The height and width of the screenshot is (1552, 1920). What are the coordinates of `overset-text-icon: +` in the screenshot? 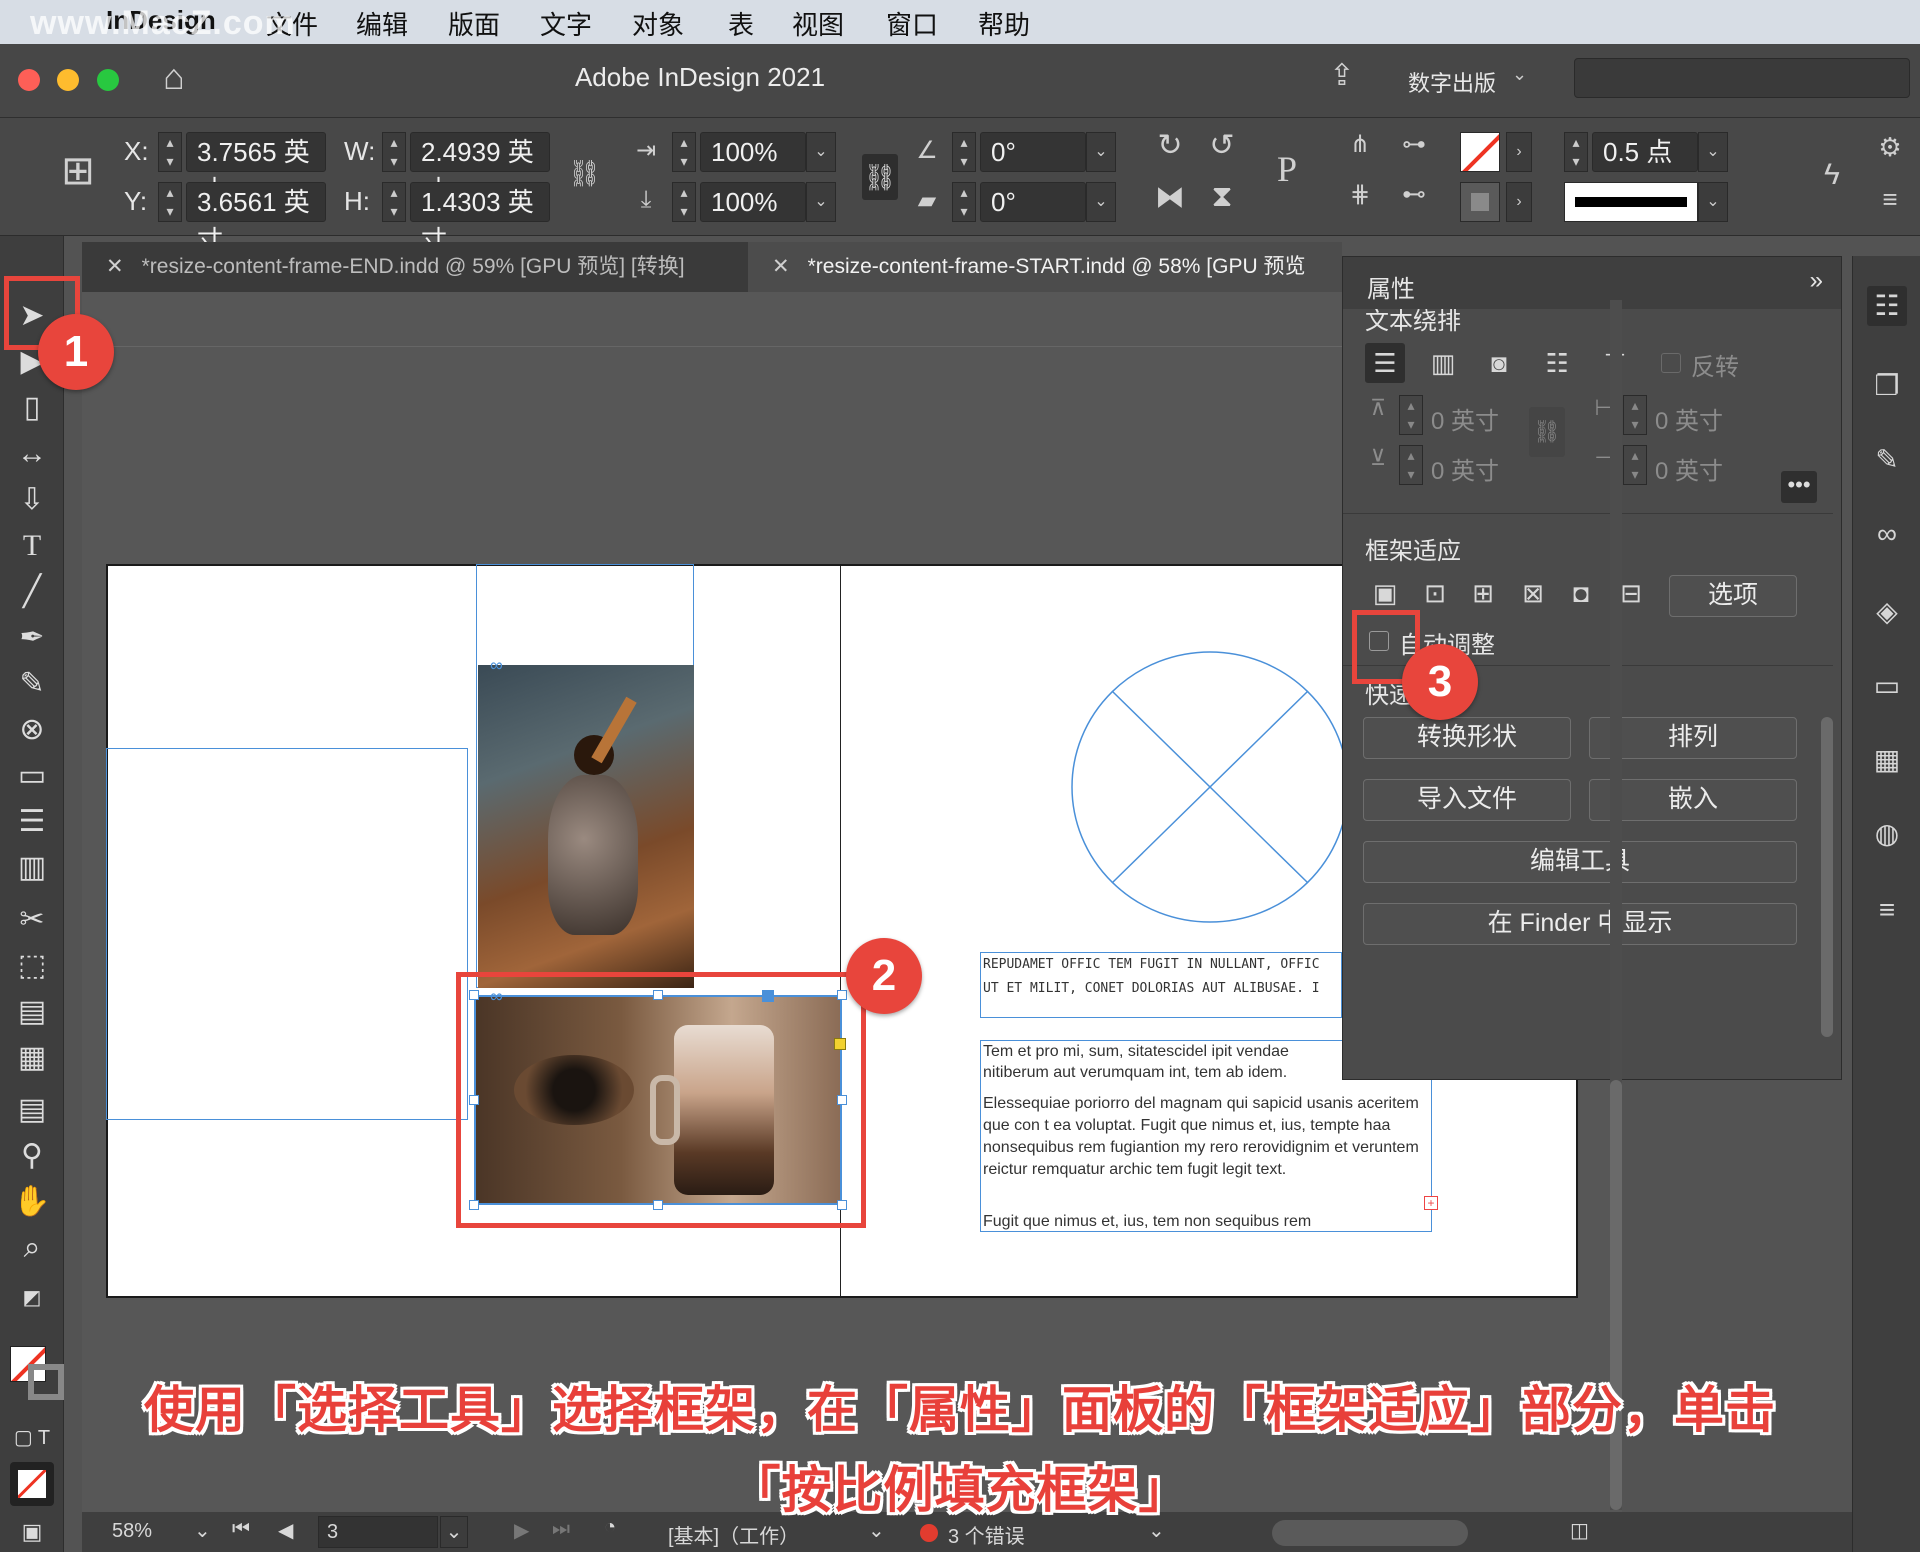 It's located at (1431, 1203).